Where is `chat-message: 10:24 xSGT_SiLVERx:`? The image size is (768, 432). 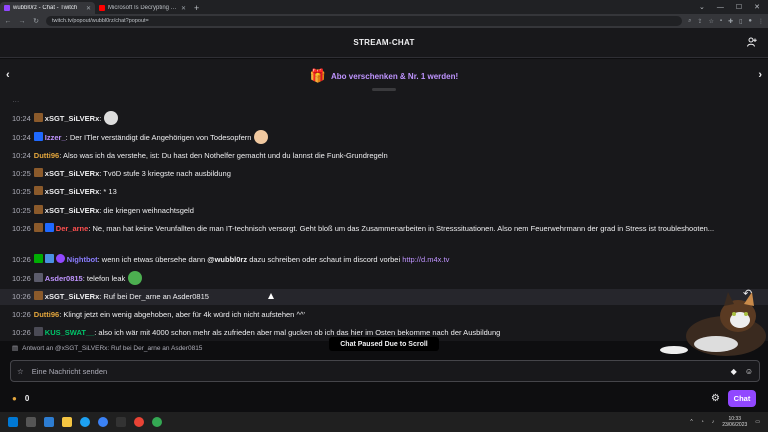 chat-message: 10:24 xSGT_SiLVERx: is located at coordinates (384, 118).